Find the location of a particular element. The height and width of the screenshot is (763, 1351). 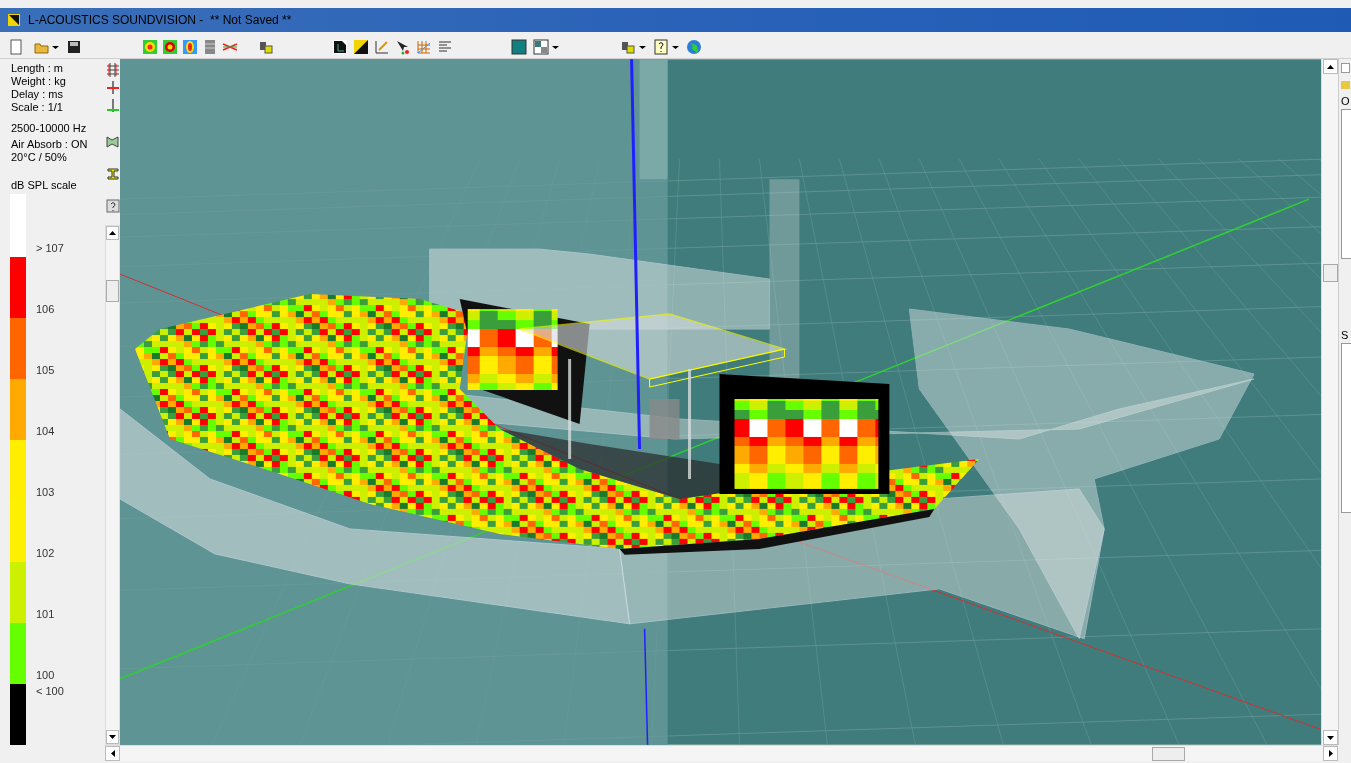

view-corner-icon is located at coordinates (361, 46).